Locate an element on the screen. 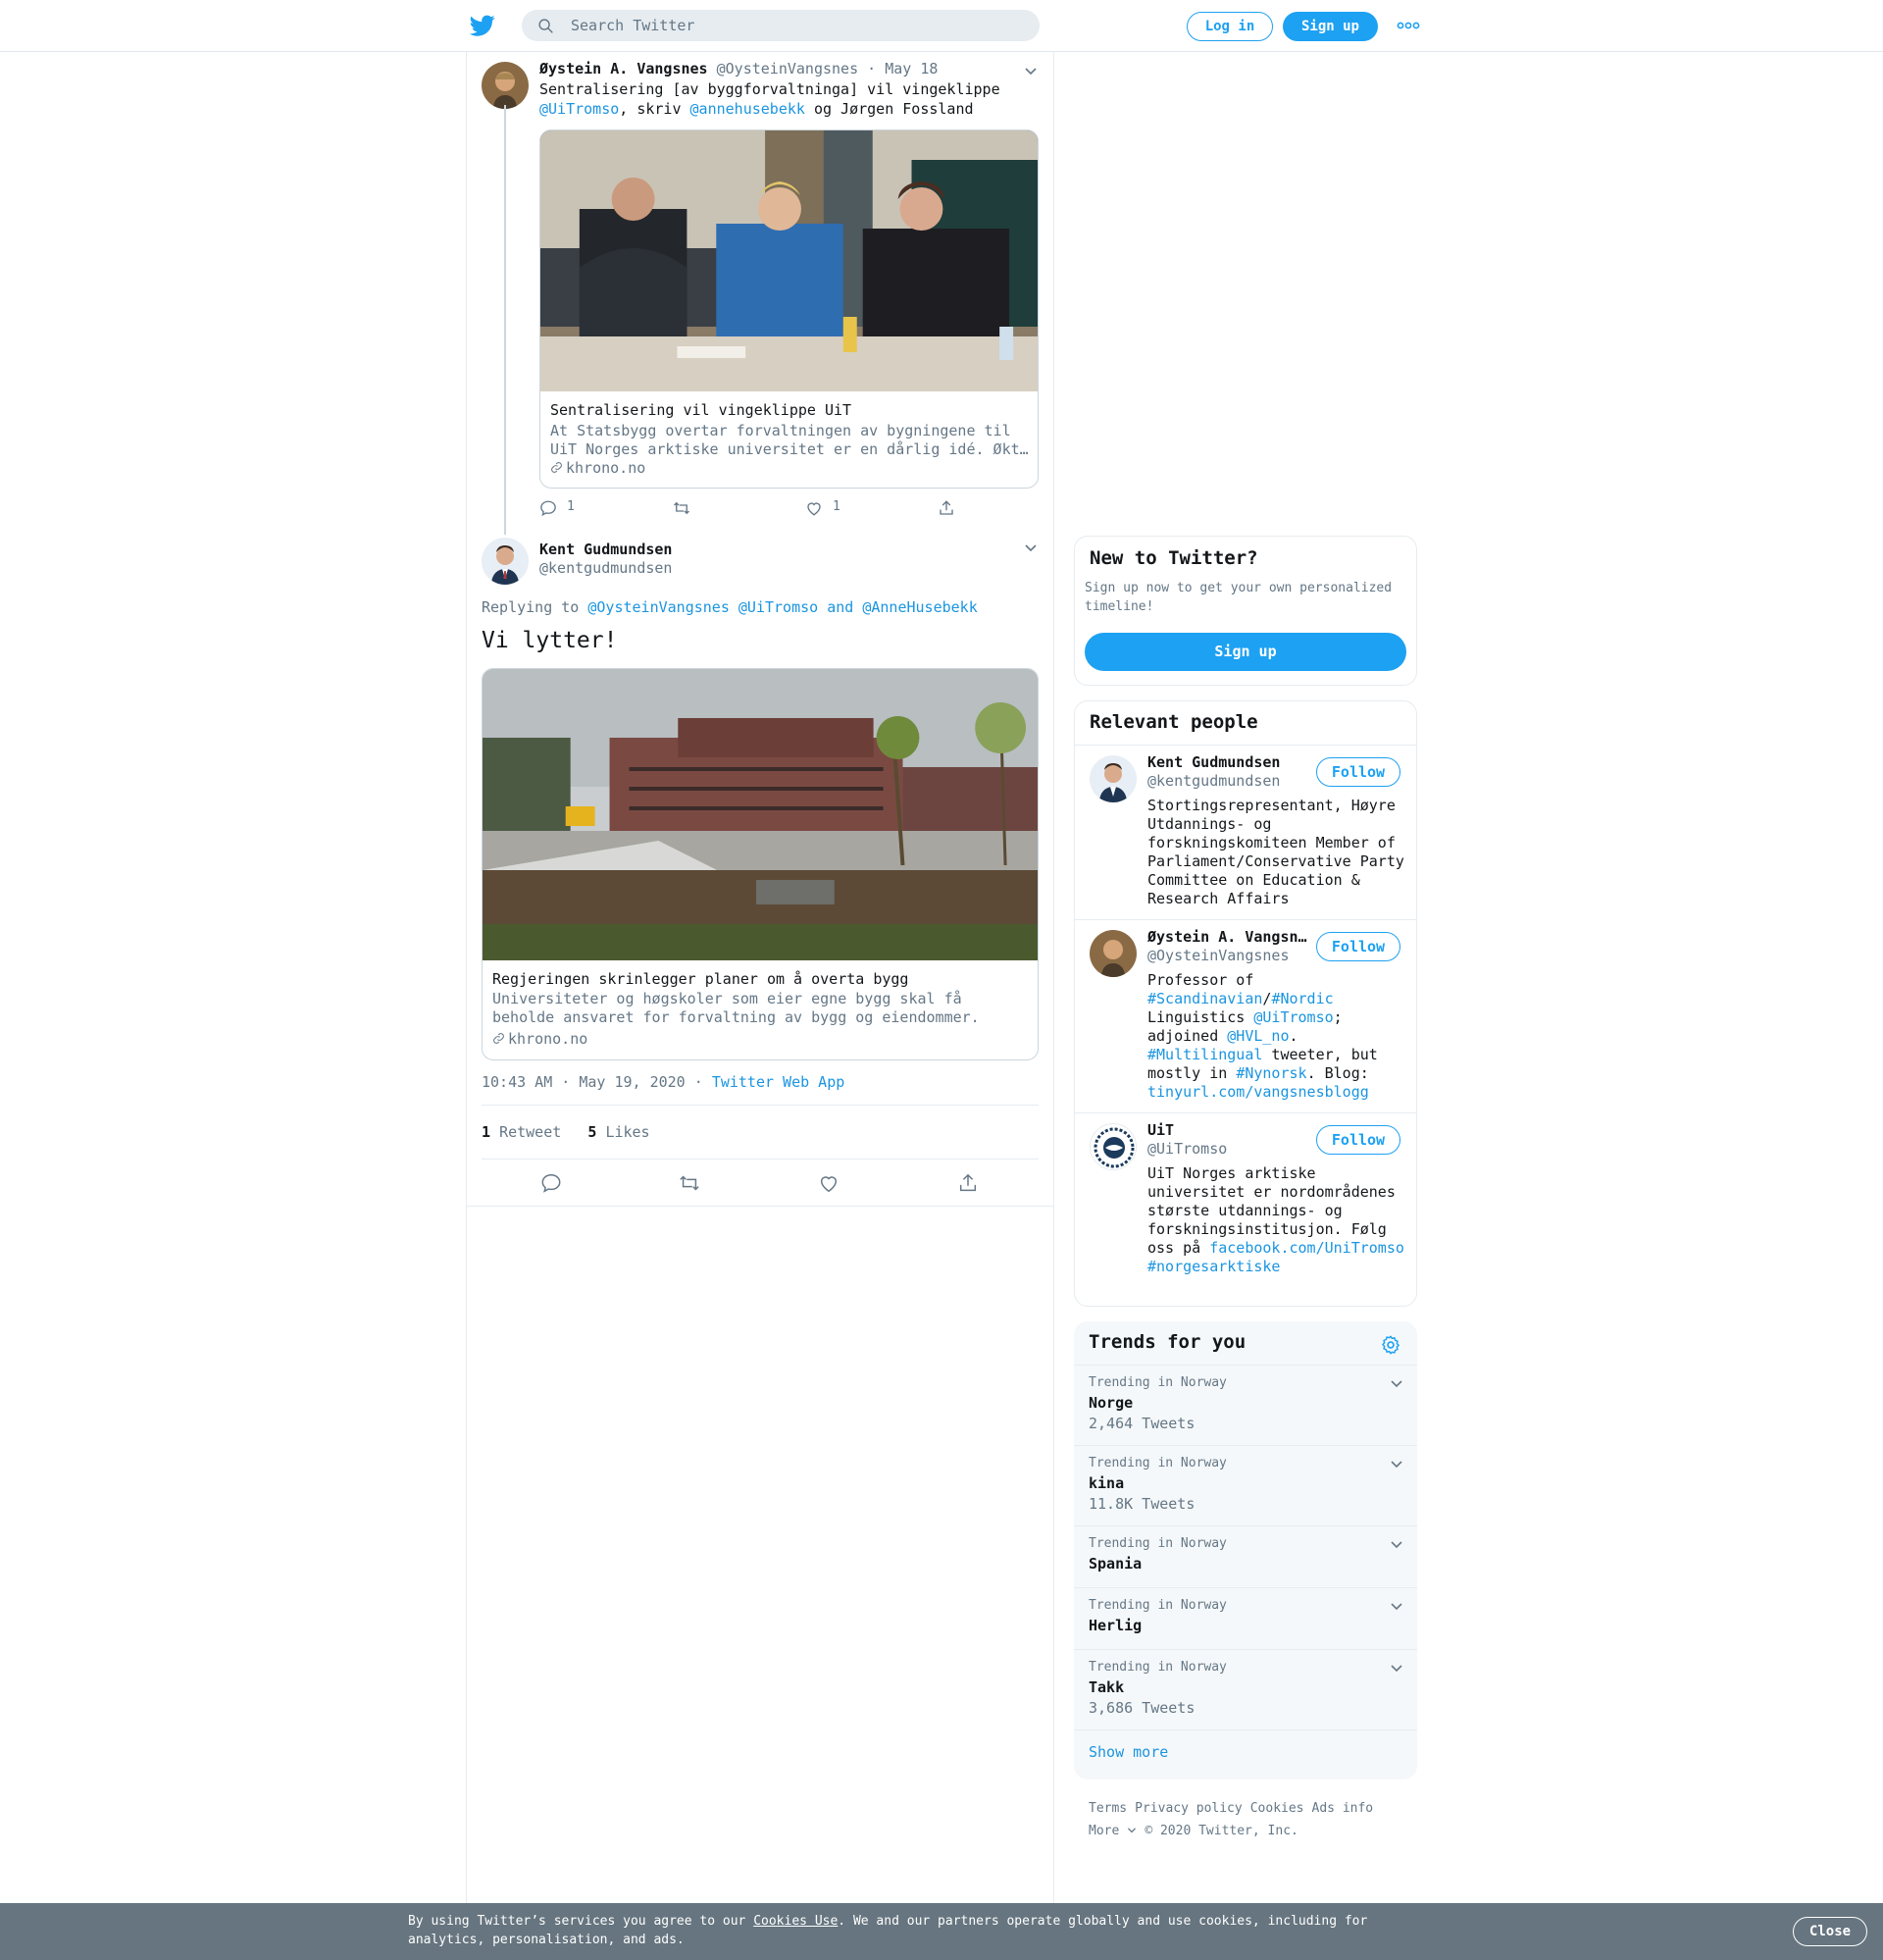  trend-name: Spania is located at coordinates (1116, 1564).